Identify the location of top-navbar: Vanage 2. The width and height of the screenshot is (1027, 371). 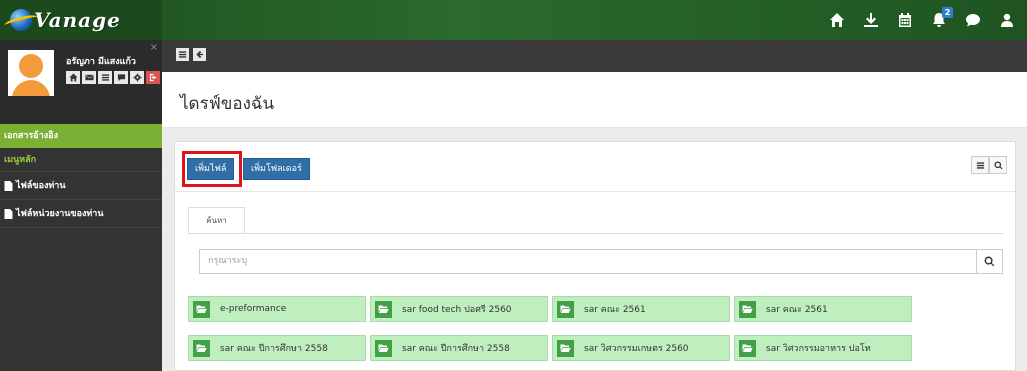
(513, 20).